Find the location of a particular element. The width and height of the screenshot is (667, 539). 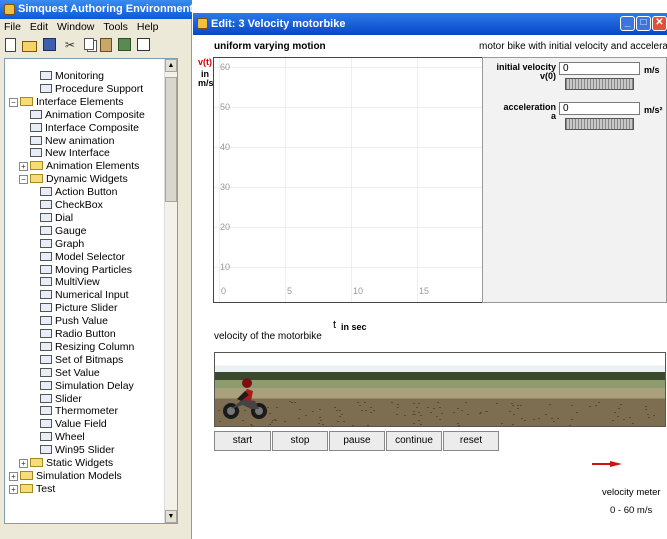

tree-item: CheckBox is located at coordinates (71, 205).